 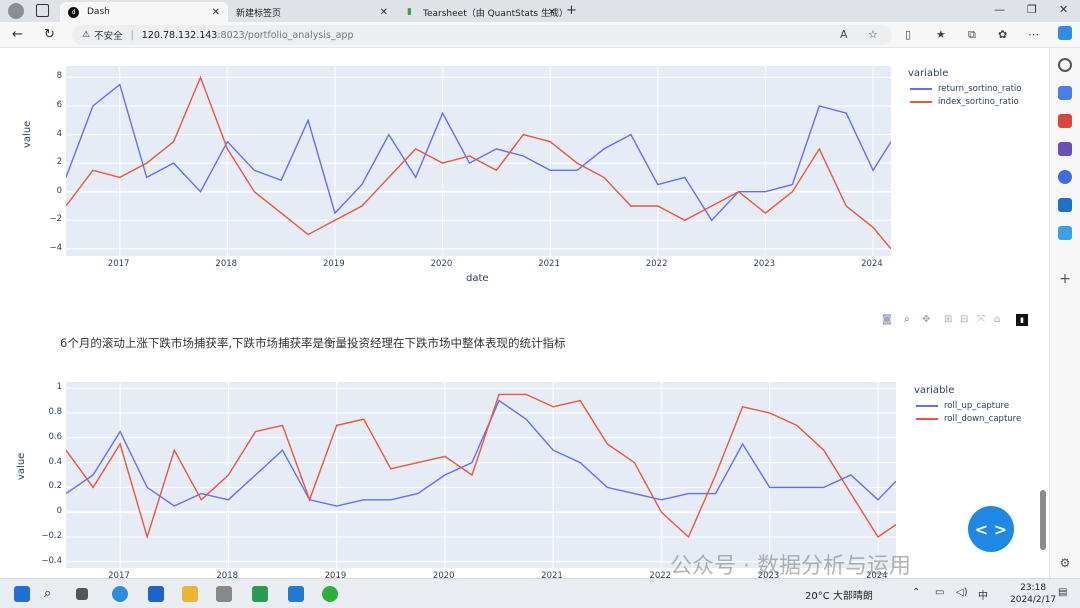 I want to click on office-icon, so click(x=1065, y=177).